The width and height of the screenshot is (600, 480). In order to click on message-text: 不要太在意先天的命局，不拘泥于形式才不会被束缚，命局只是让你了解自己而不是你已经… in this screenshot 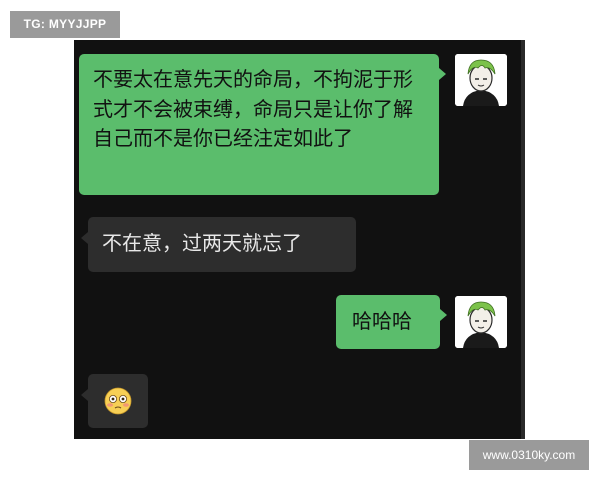, I will do `click(253, 108)`.